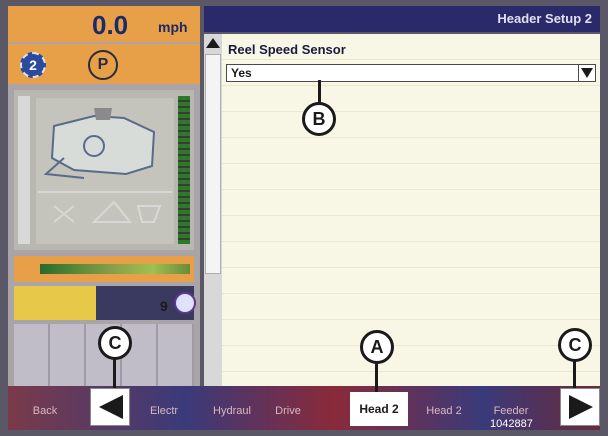  Describe the element at coordinates (544, 18) in the screenshot. I see `page-title: Header Setup 2` at that location.